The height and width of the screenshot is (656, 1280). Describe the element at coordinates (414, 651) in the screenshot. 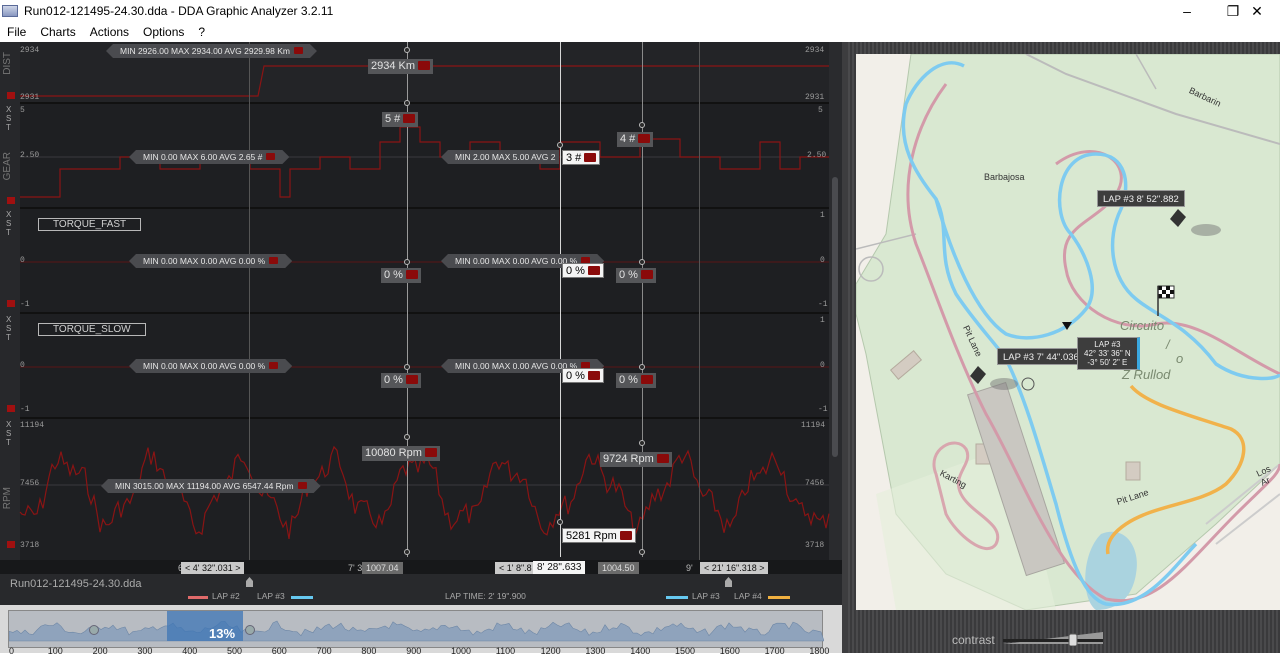

I see `overview-tick: 900` at that location.